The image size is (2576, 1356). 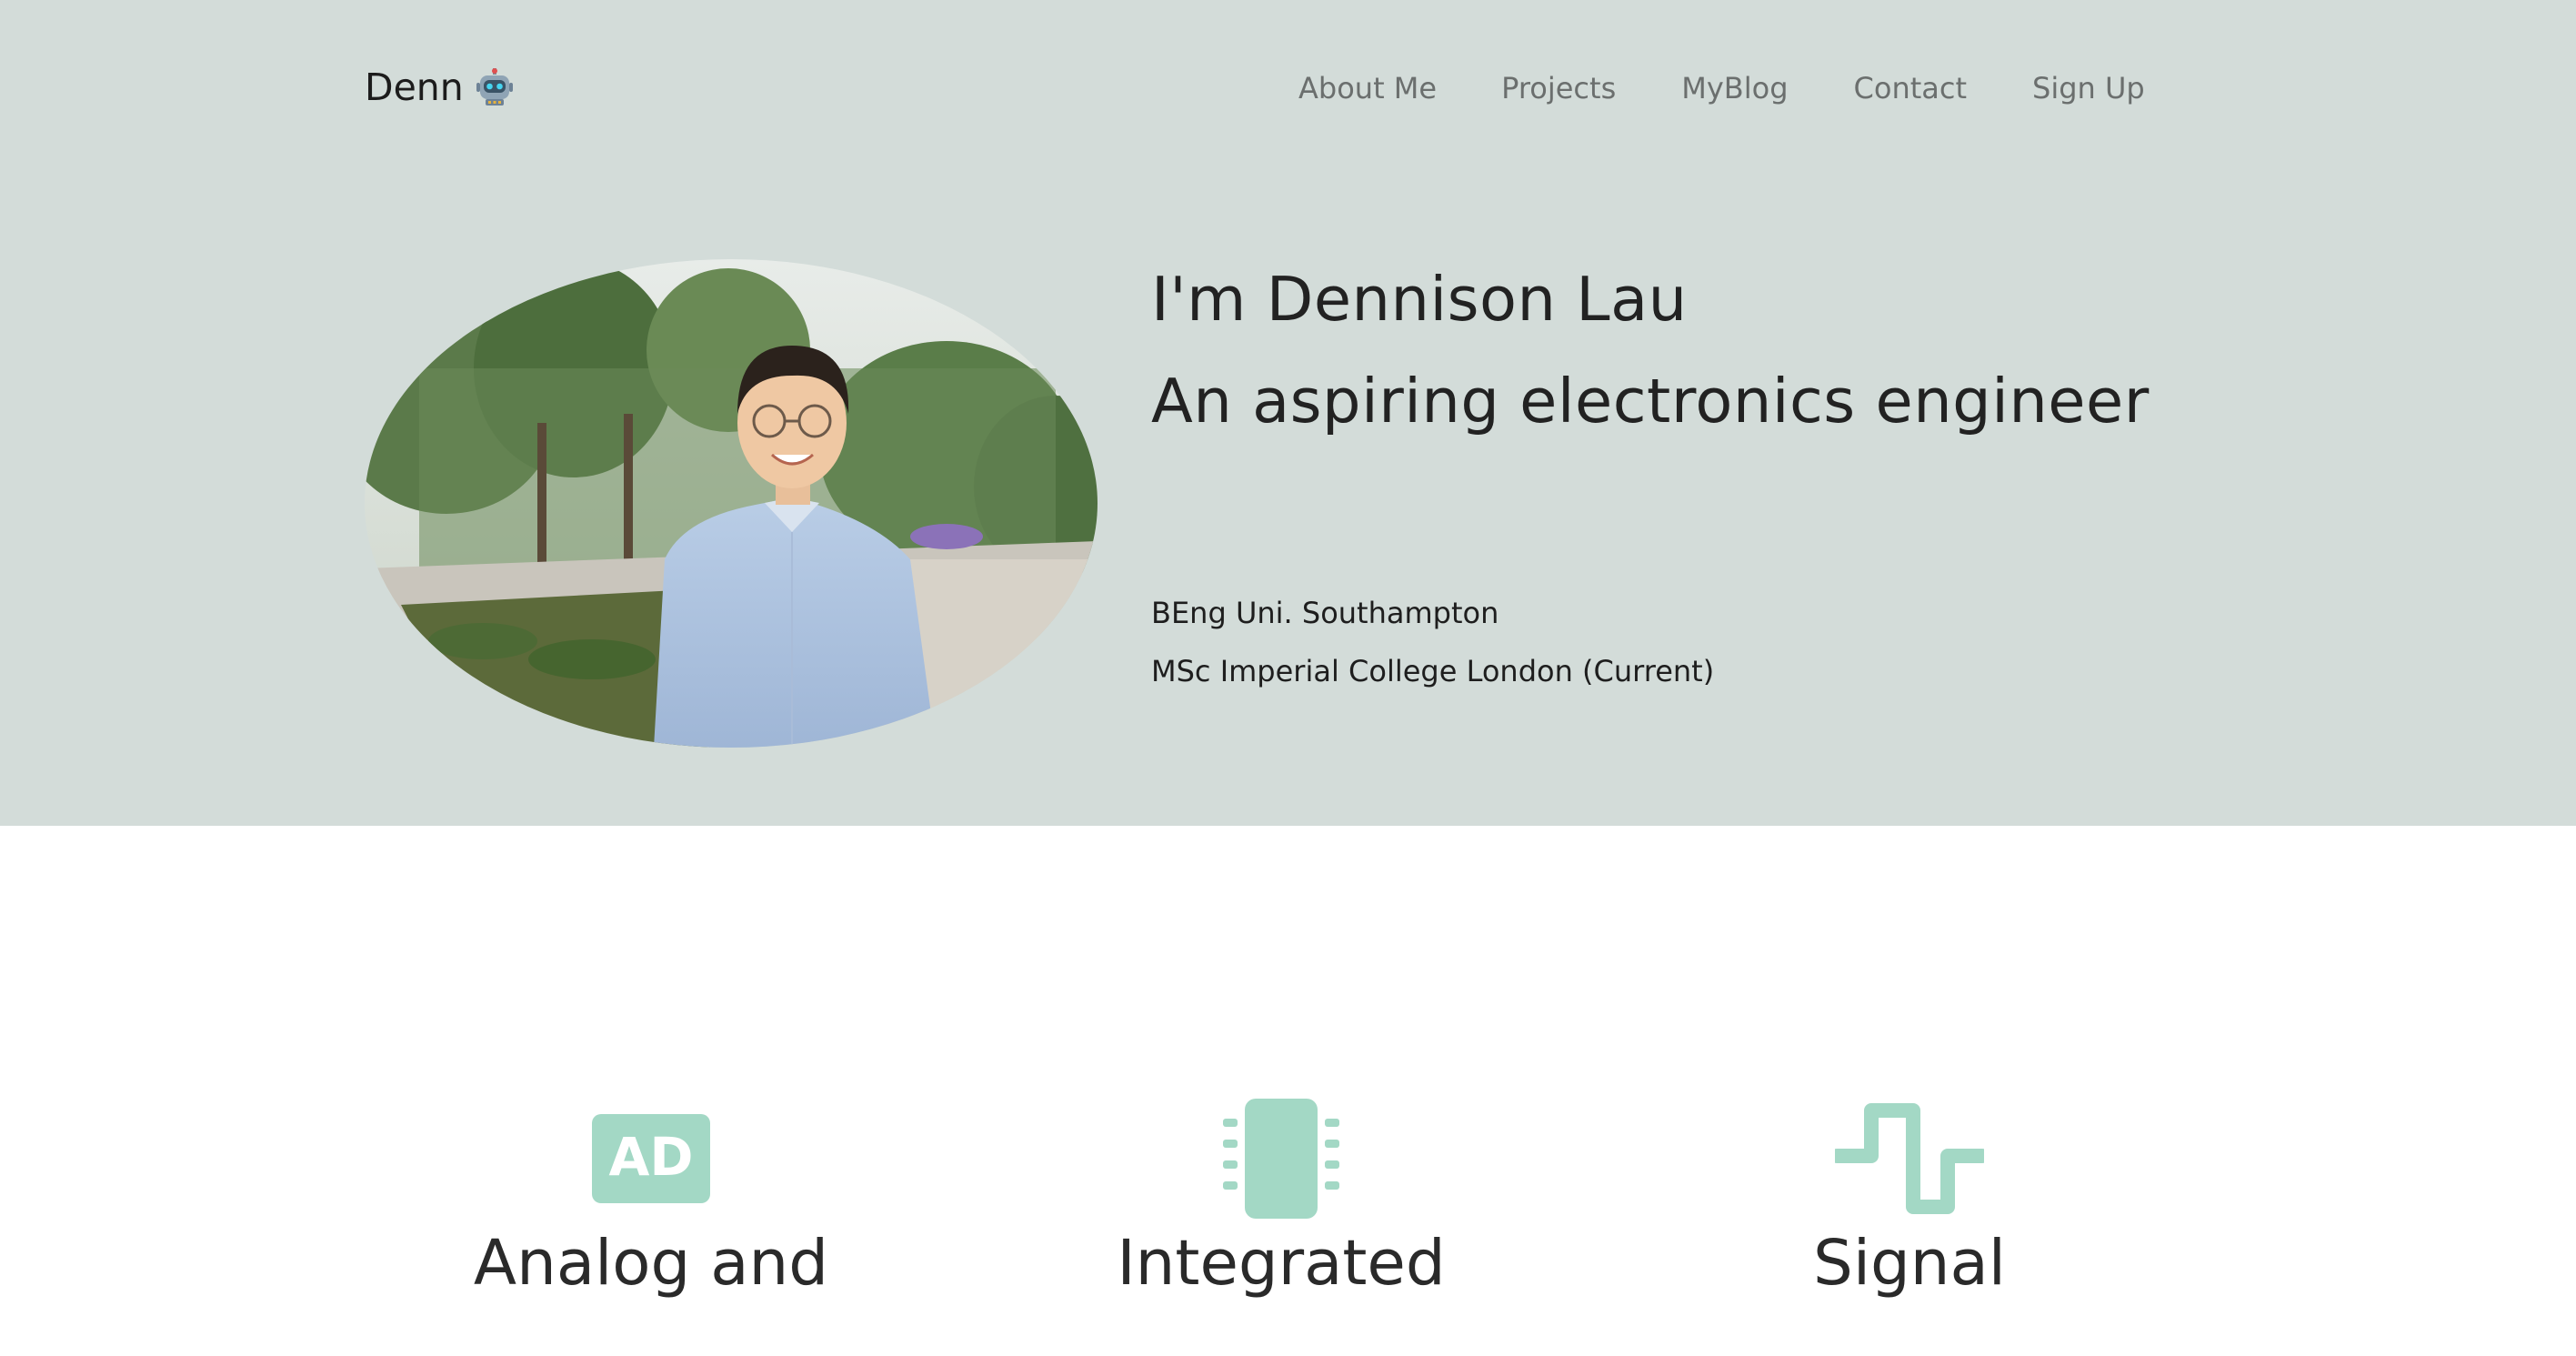 What do you see at coordinates (414, 87) in the screenshot?
I see `brand-name: Denn` at bounding box center [414, 87].